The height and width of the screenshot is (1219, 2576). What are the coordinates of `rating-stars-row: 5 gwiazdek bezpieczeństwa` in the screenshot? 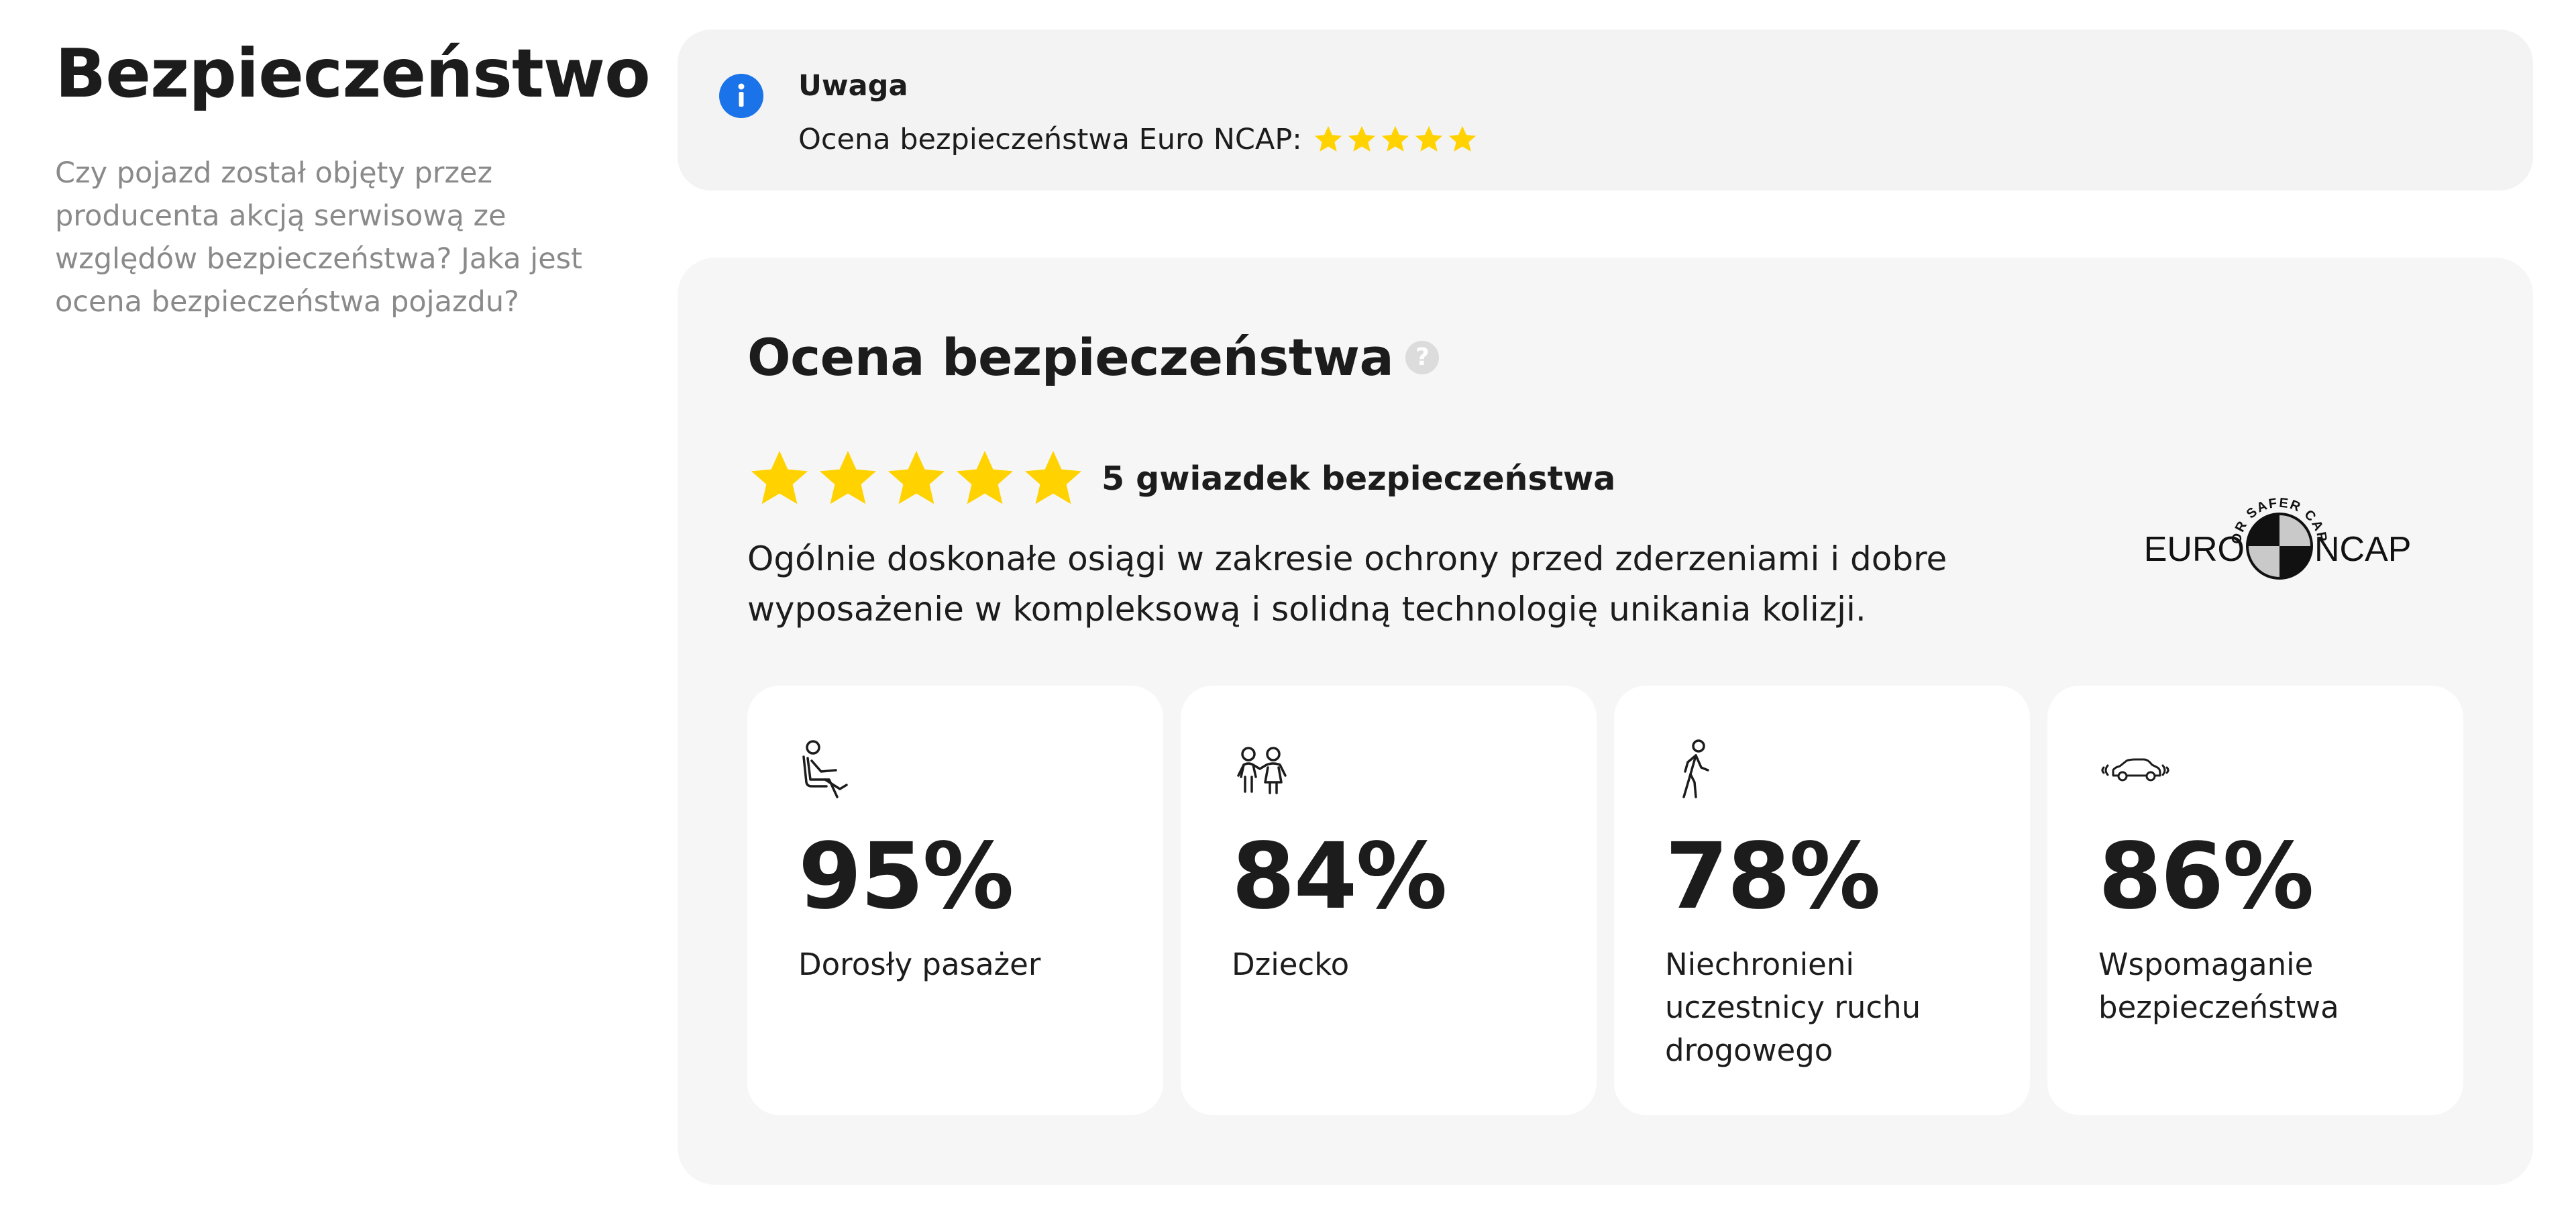 It's located at (1181, 479).